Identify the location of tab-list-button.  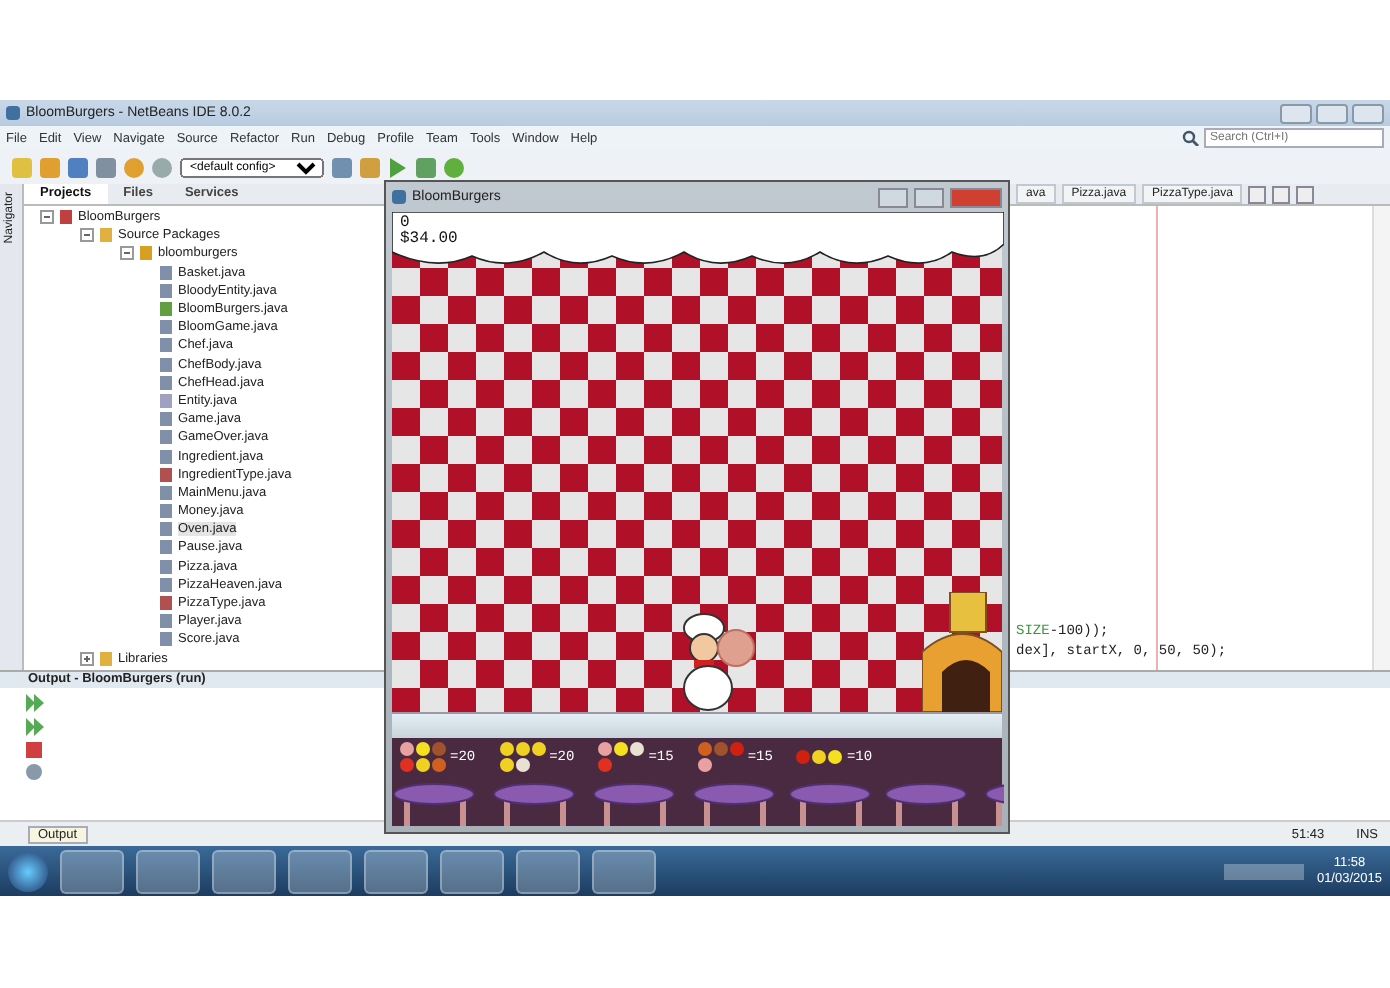
(1281, 194).